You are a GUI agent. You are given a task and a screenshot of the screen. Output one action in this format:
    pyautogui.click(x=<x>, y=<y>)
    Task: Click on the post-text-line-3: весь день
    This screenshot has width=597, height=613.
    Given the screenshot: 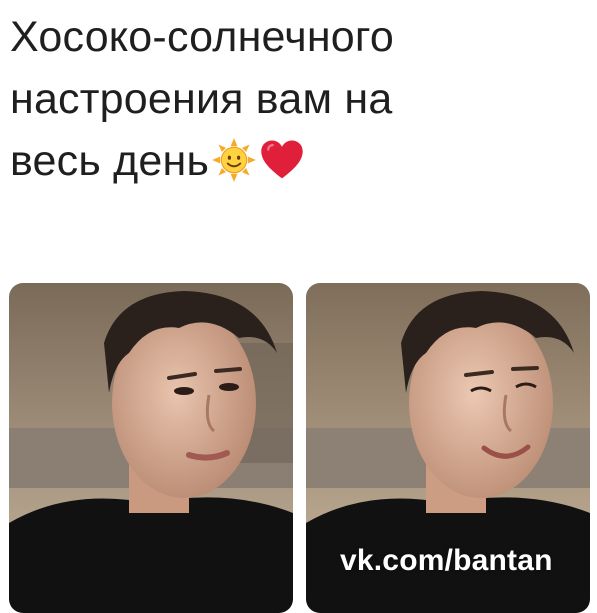 What is the action you would take?
    pyautogui.click(x=290, y=161)
    